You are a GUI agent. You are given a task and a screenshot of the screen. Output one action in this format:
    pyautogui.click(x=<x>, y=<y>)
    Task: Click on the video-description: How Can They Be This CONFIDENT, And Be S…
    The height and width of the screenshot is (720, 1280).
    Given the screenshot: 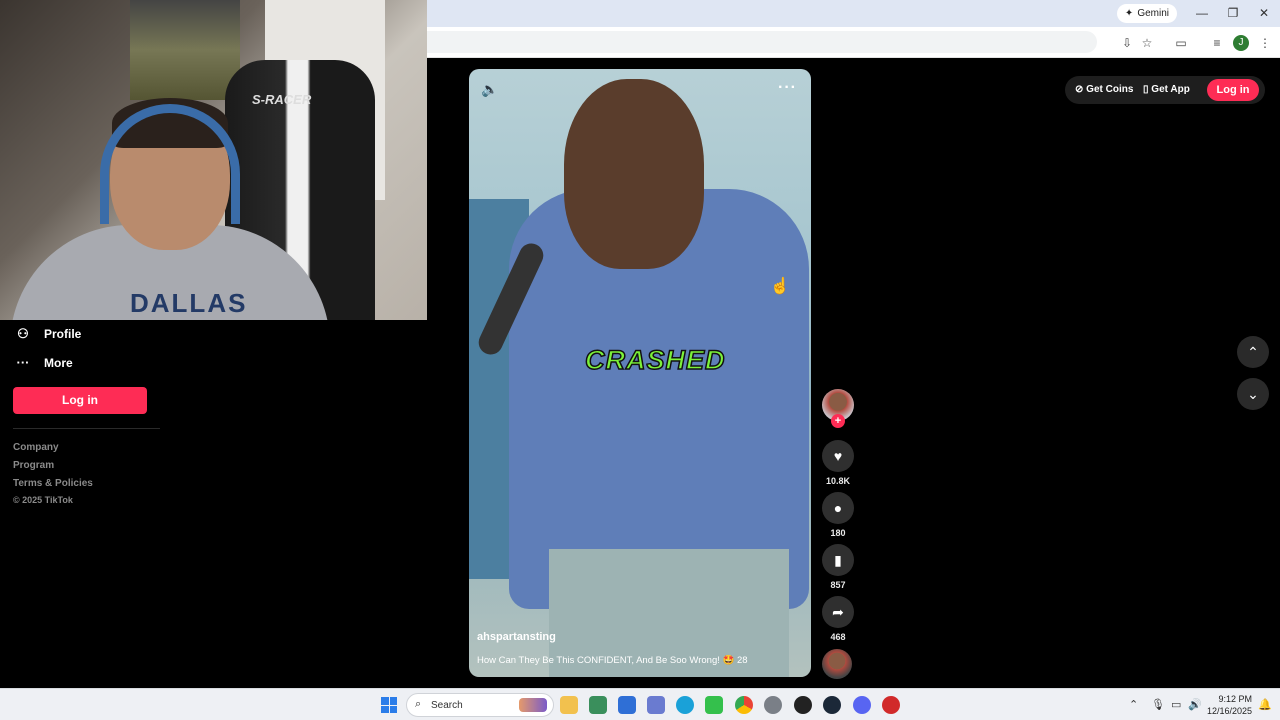 What is the action you would take?
    pyautogui.click(x=612, y=660)
    